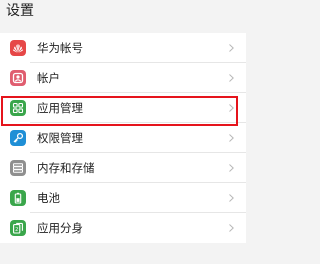  What do you see at coordinates (60, 48) in the screenshot?
I see `settings-item-label: 华为帐号` at bounding box center [60, 48].